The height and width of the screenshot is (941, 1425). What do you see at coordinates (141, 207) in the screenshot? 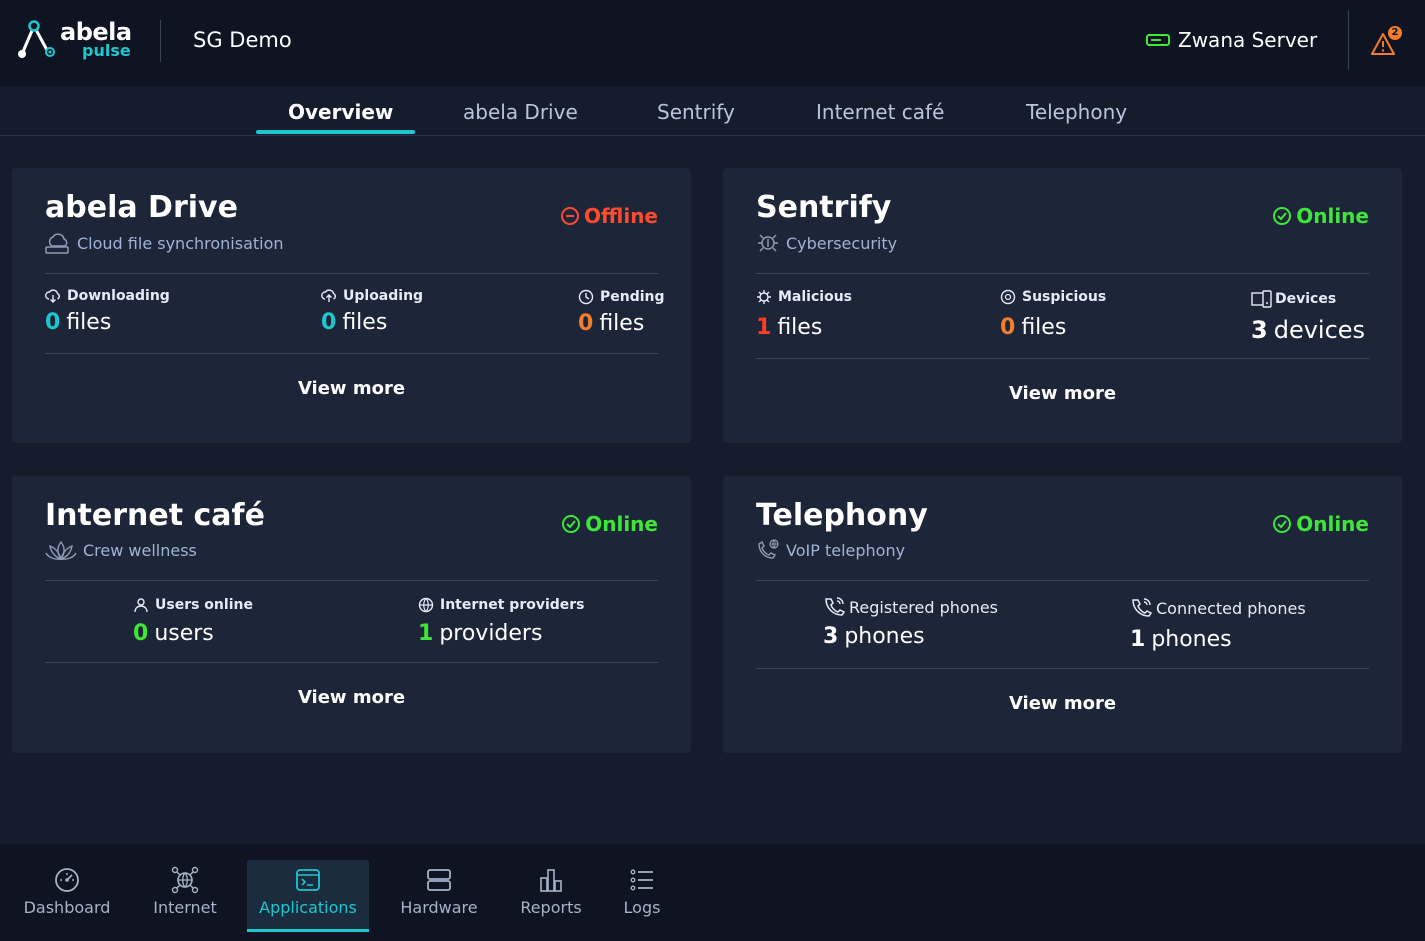
I see `card-title: abela Drive` at bounding box center [141, 207].